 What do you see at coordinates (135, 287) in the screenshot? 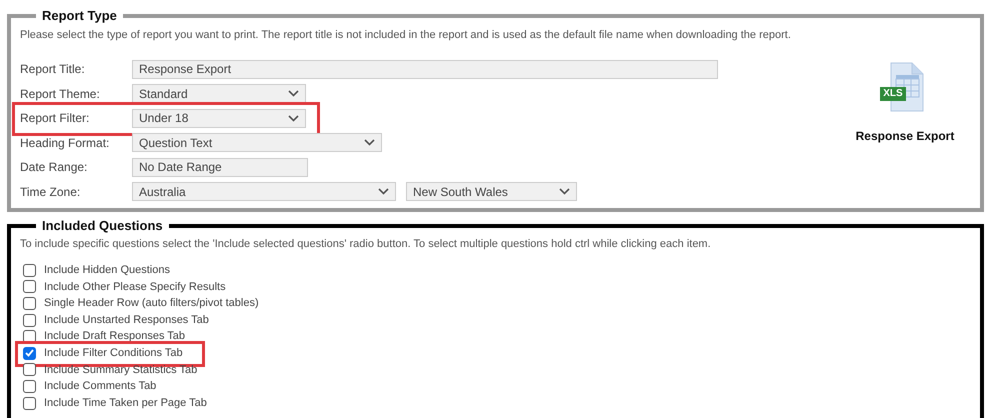
I see `checkbox-label: Include Other Please Specify Results` at bounding box center [135, 287].